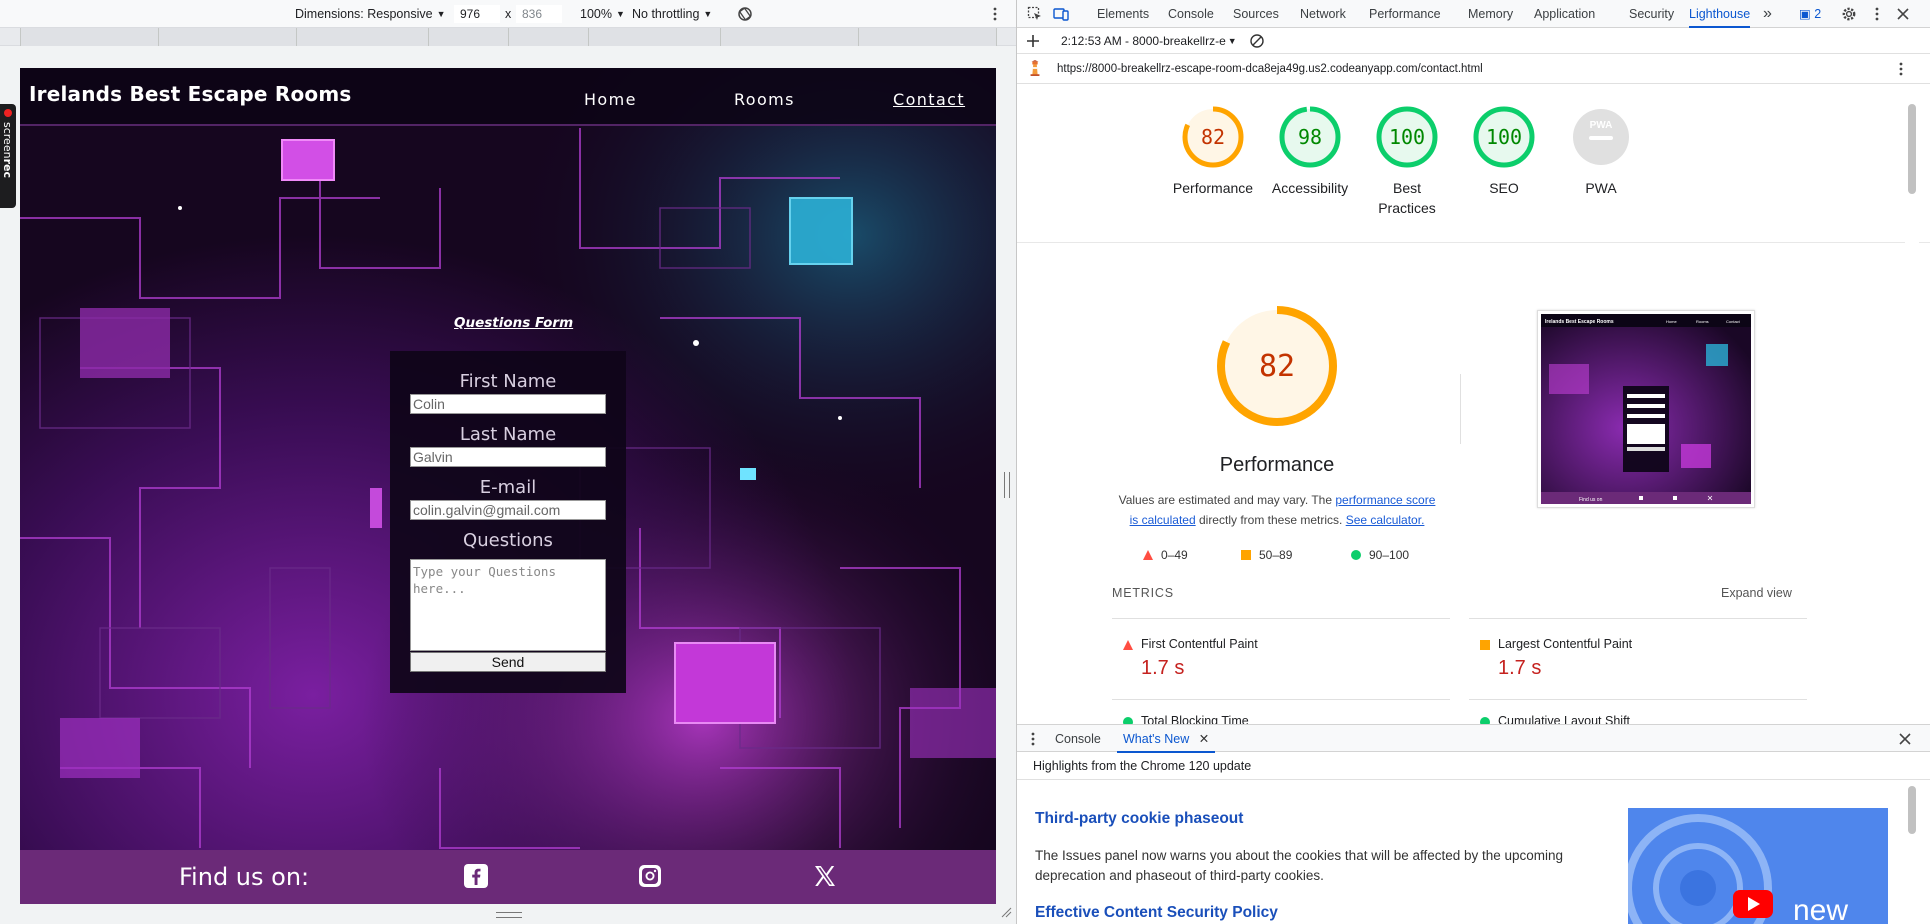 Image resolution: width=1930 pixels, height=924 pixels. Describe the element at coordinates (1310, 137) in the screenshot. I see `score-value: 98` at that location.